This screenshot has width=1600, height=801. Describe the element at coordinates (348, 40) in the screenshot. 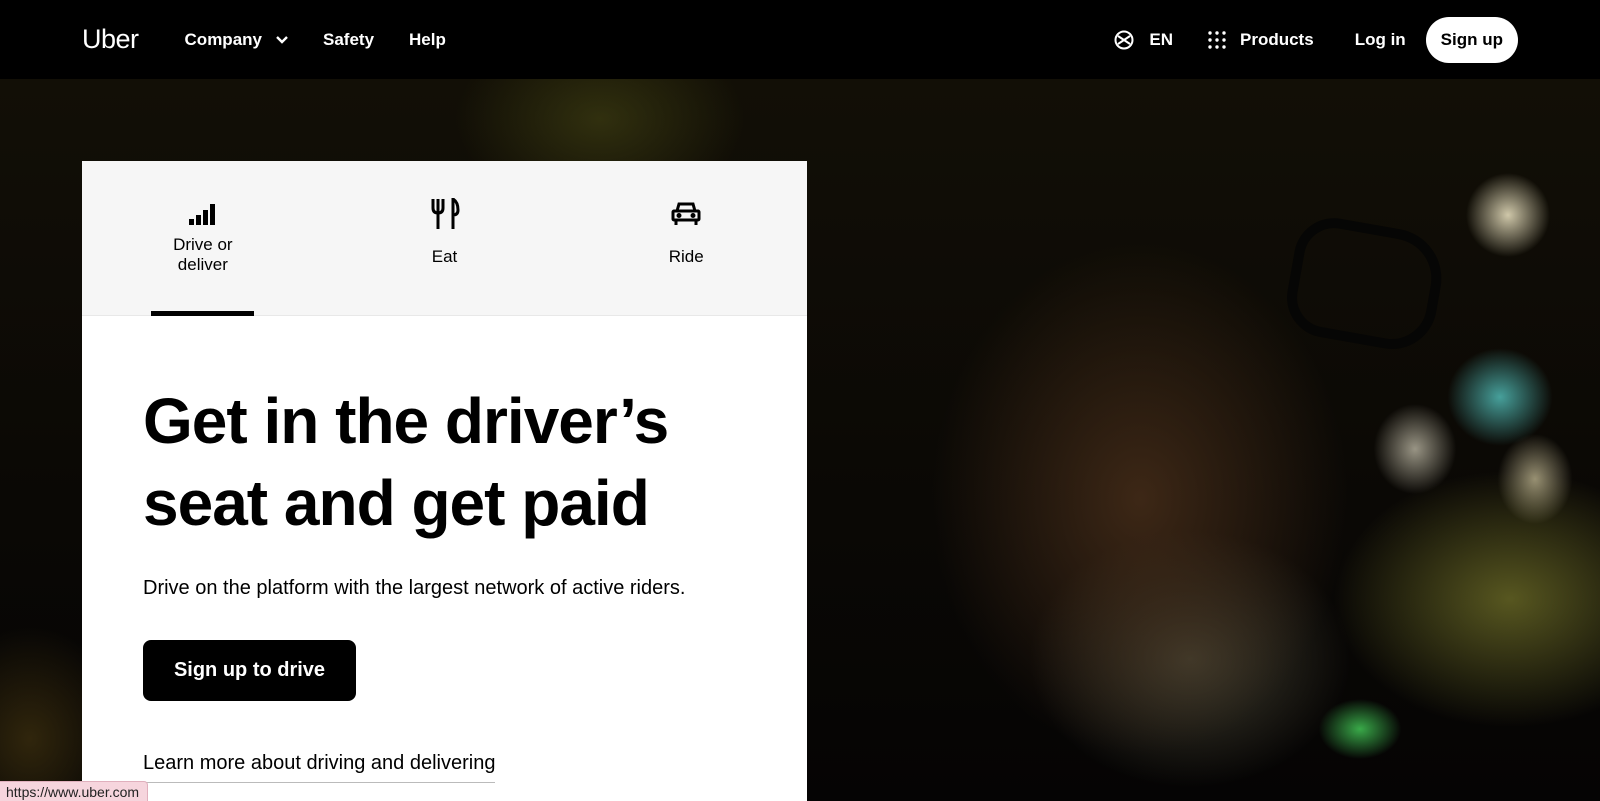

I see `nav-safety: Safety` at that location.